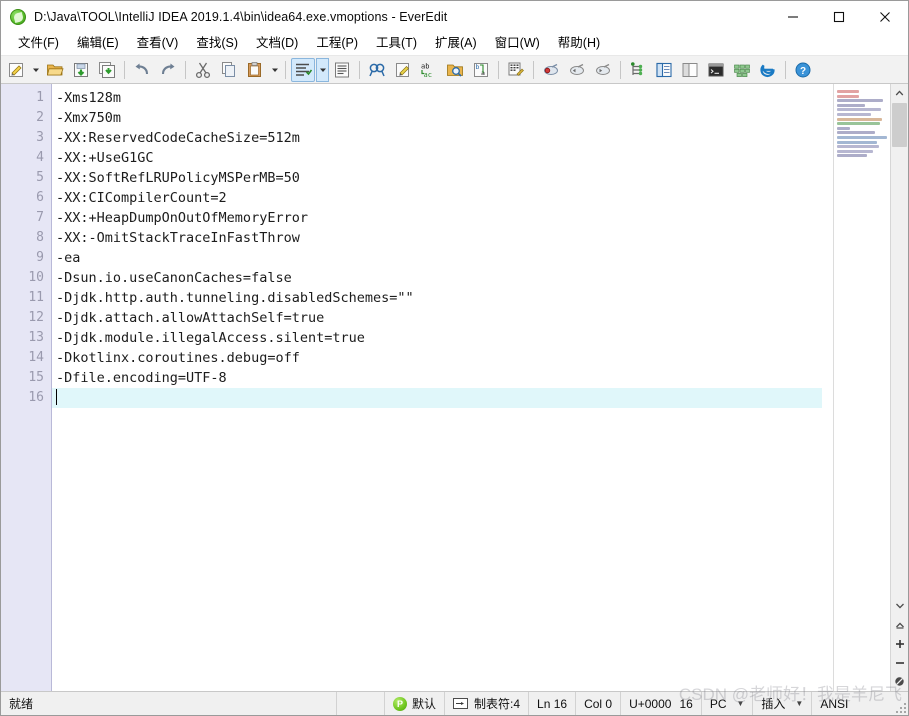 Image resolution: width=909 pixels, height=716 pixels. What do you see at coordinates (274, 70) in the screenshot?
I see `paste-dropdown-icon` at bounding box center [274, 70].